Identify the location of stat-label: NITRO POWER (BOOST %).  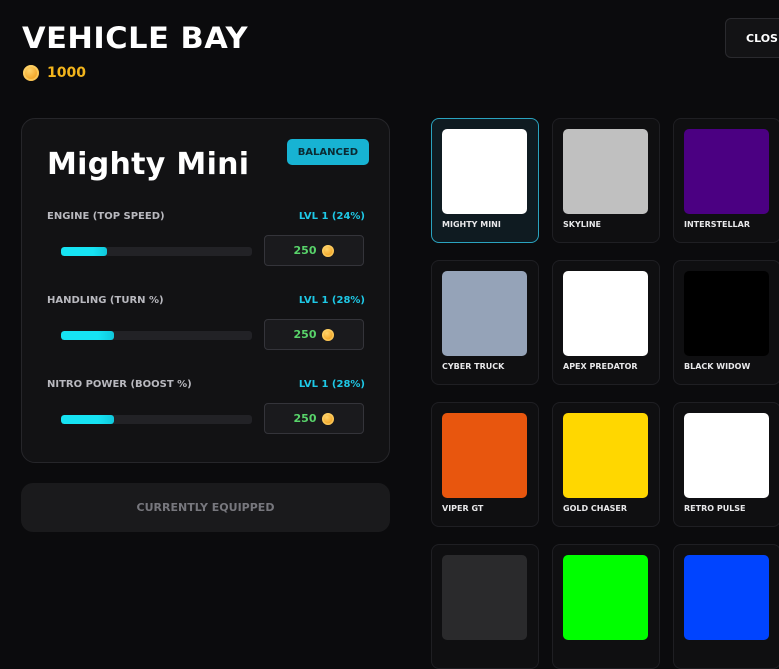
(119, 384).